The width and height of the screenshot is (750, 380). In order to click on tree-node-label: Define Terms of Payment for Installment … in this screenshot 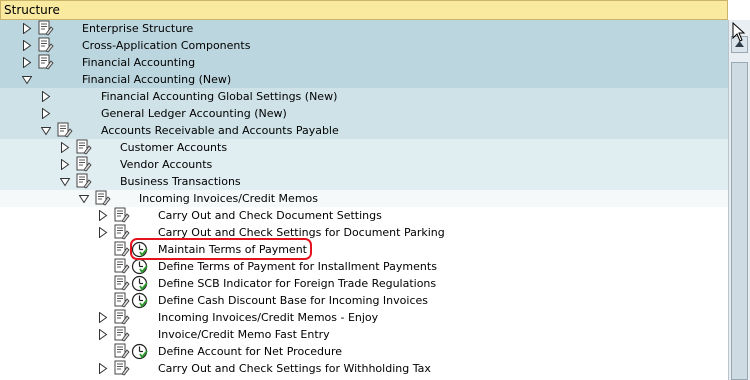, I will do `click(297, 266)`.